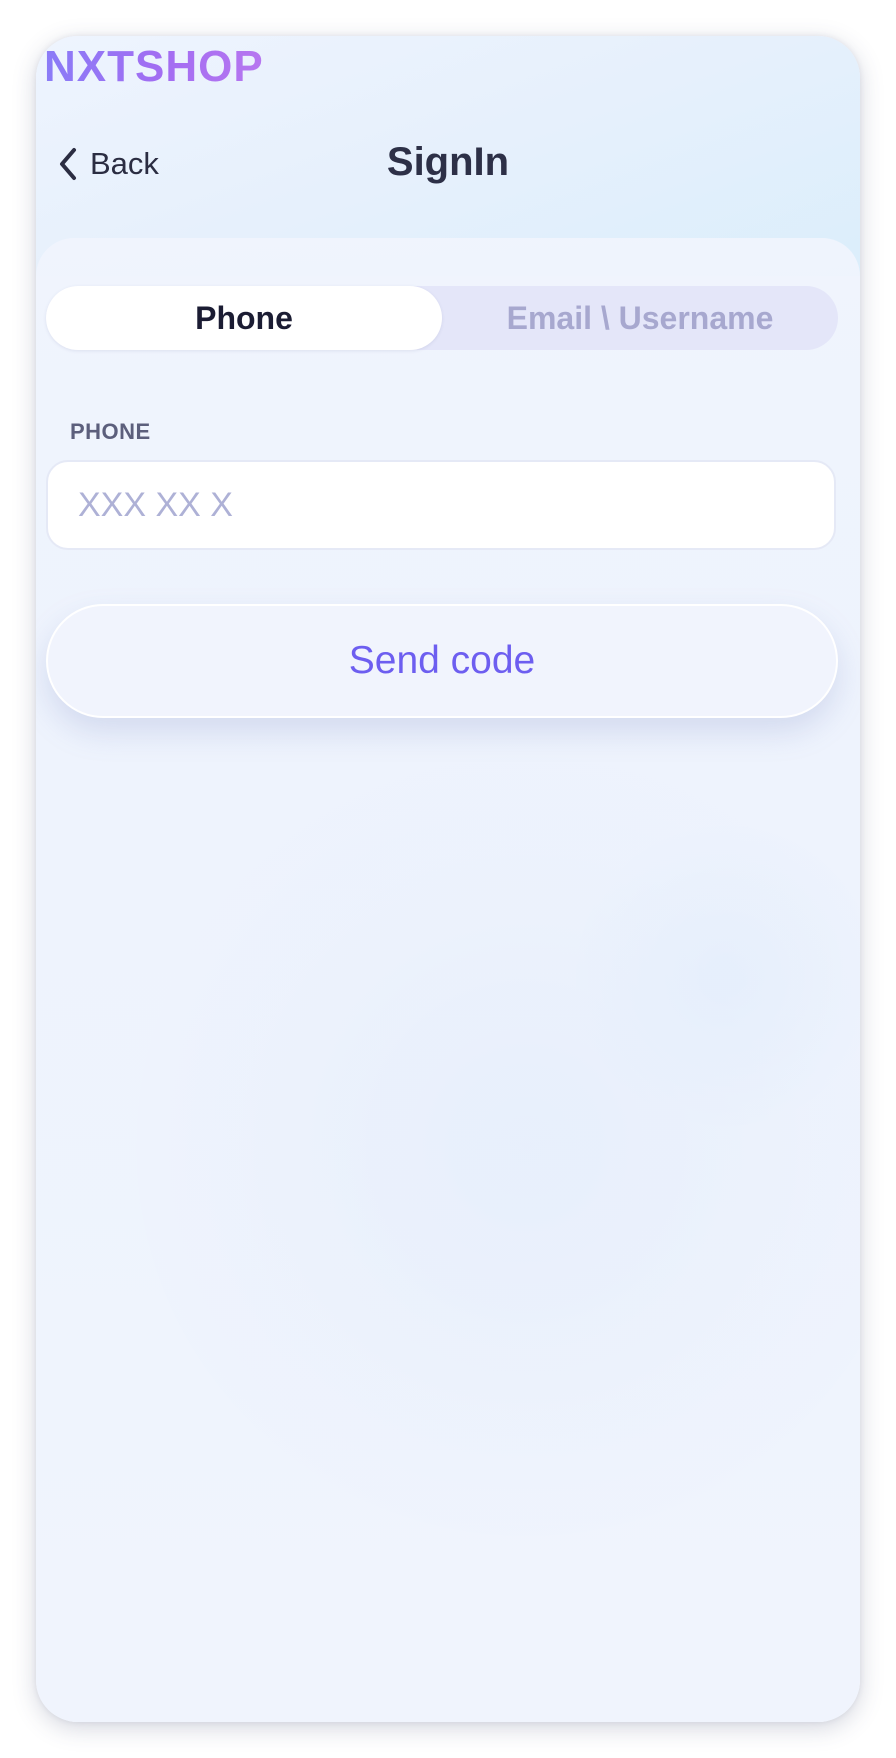 This screenshot has height=1758, width=896. What do you see at coordinates (68, 164) in the screenshot?
I see `chevron-left-icon` at bounding box center [68, 164].